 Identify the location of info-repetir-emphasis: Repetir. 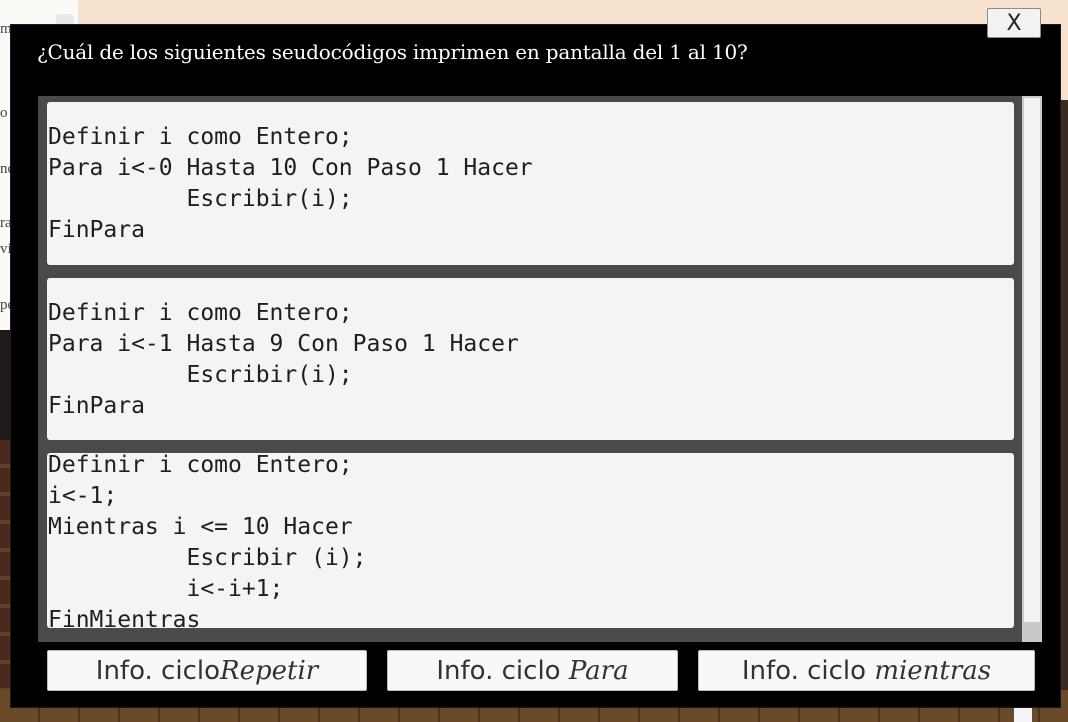
(269, 670).